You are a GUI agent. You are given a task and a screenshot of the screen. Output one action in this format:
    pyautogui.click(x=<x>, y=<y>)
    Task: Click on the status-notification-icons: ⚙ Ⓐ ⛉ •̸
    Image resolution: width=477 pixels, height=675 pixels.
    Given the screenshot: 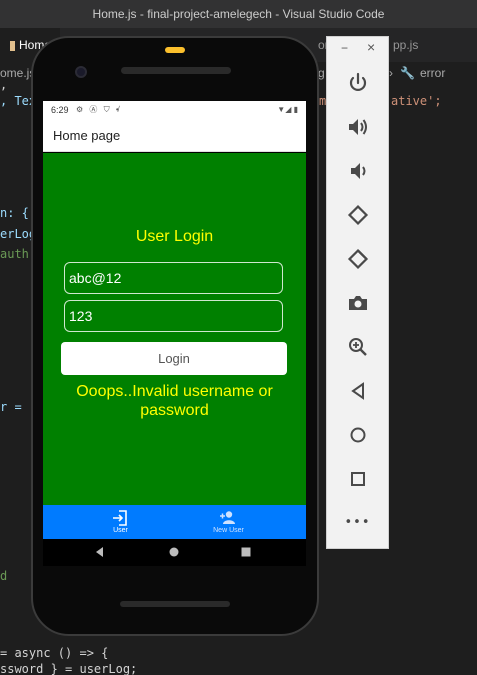 What is the action you would take?
    pyautogui.click(x=98, y=109)
    